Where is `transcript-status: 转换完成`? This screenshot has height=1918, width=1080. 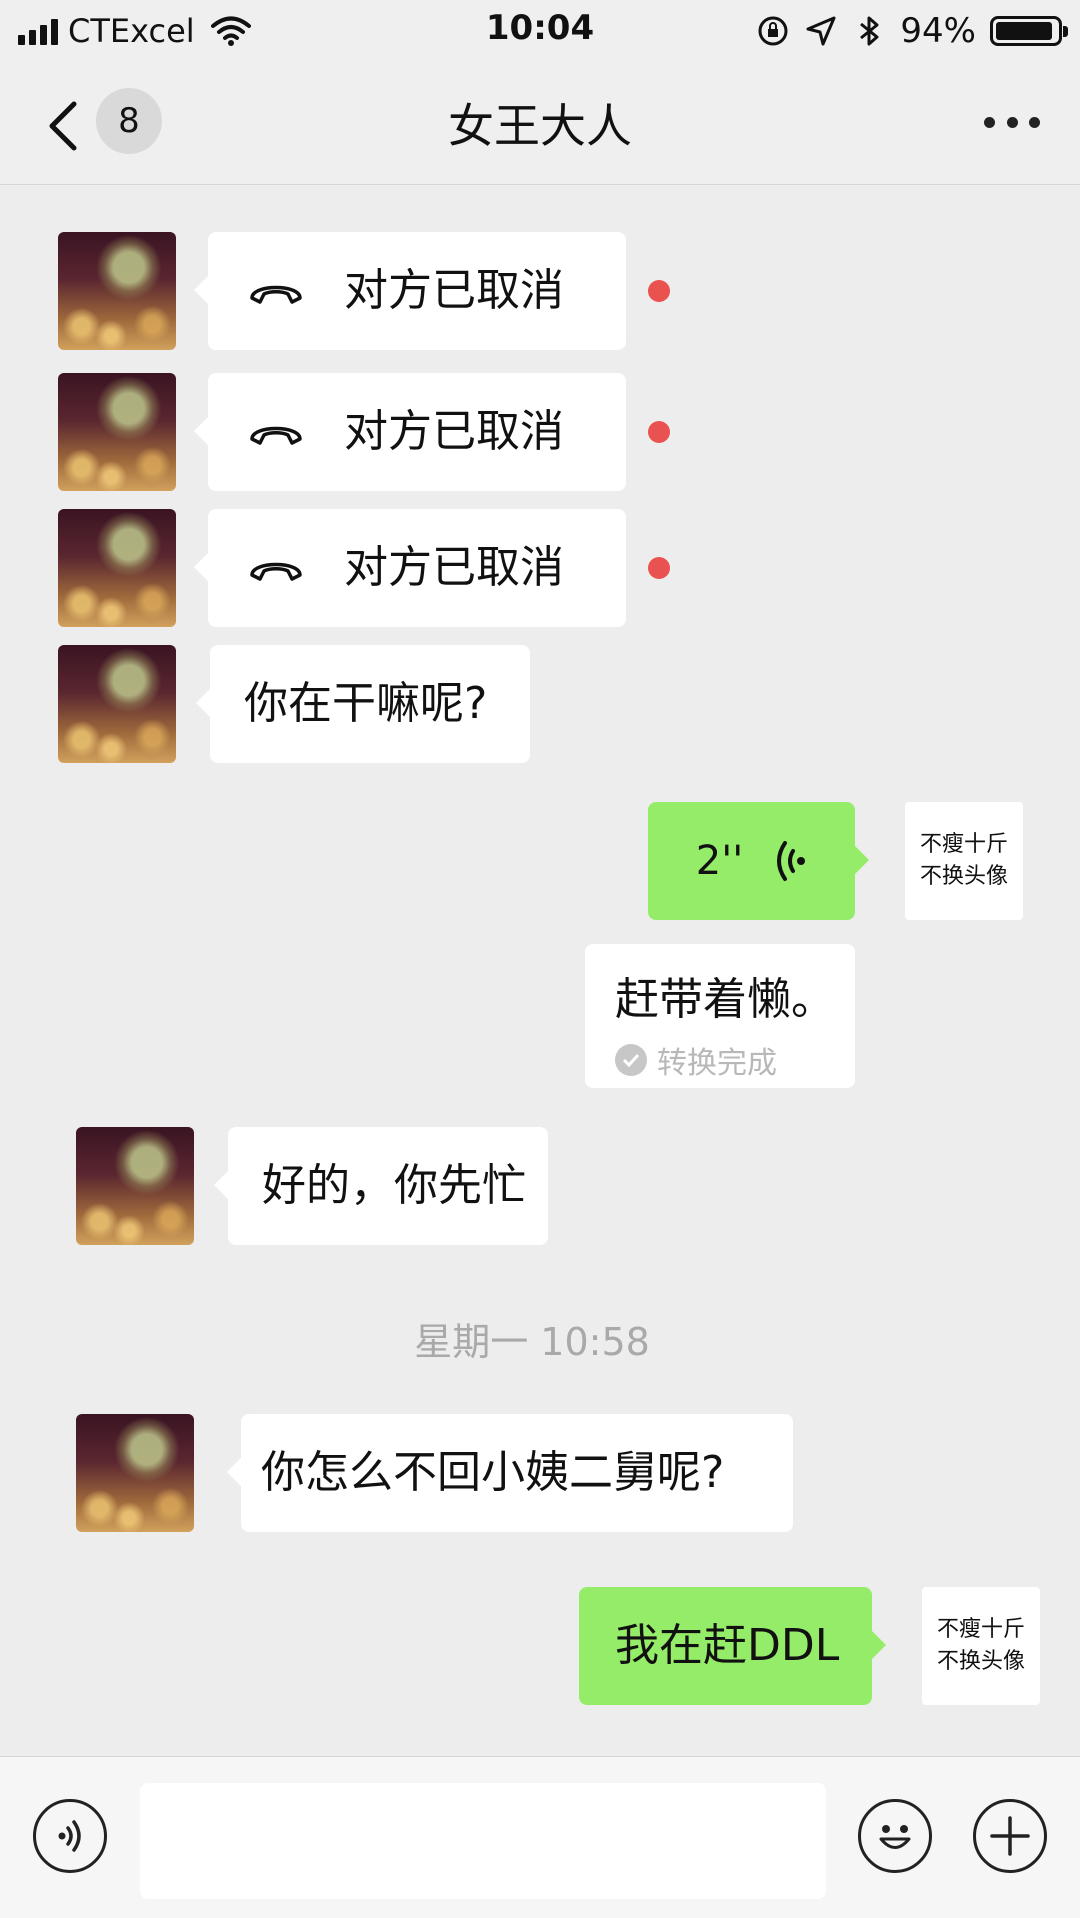
transcript-status: 转换完成 is located at coordinates (717, 1063).